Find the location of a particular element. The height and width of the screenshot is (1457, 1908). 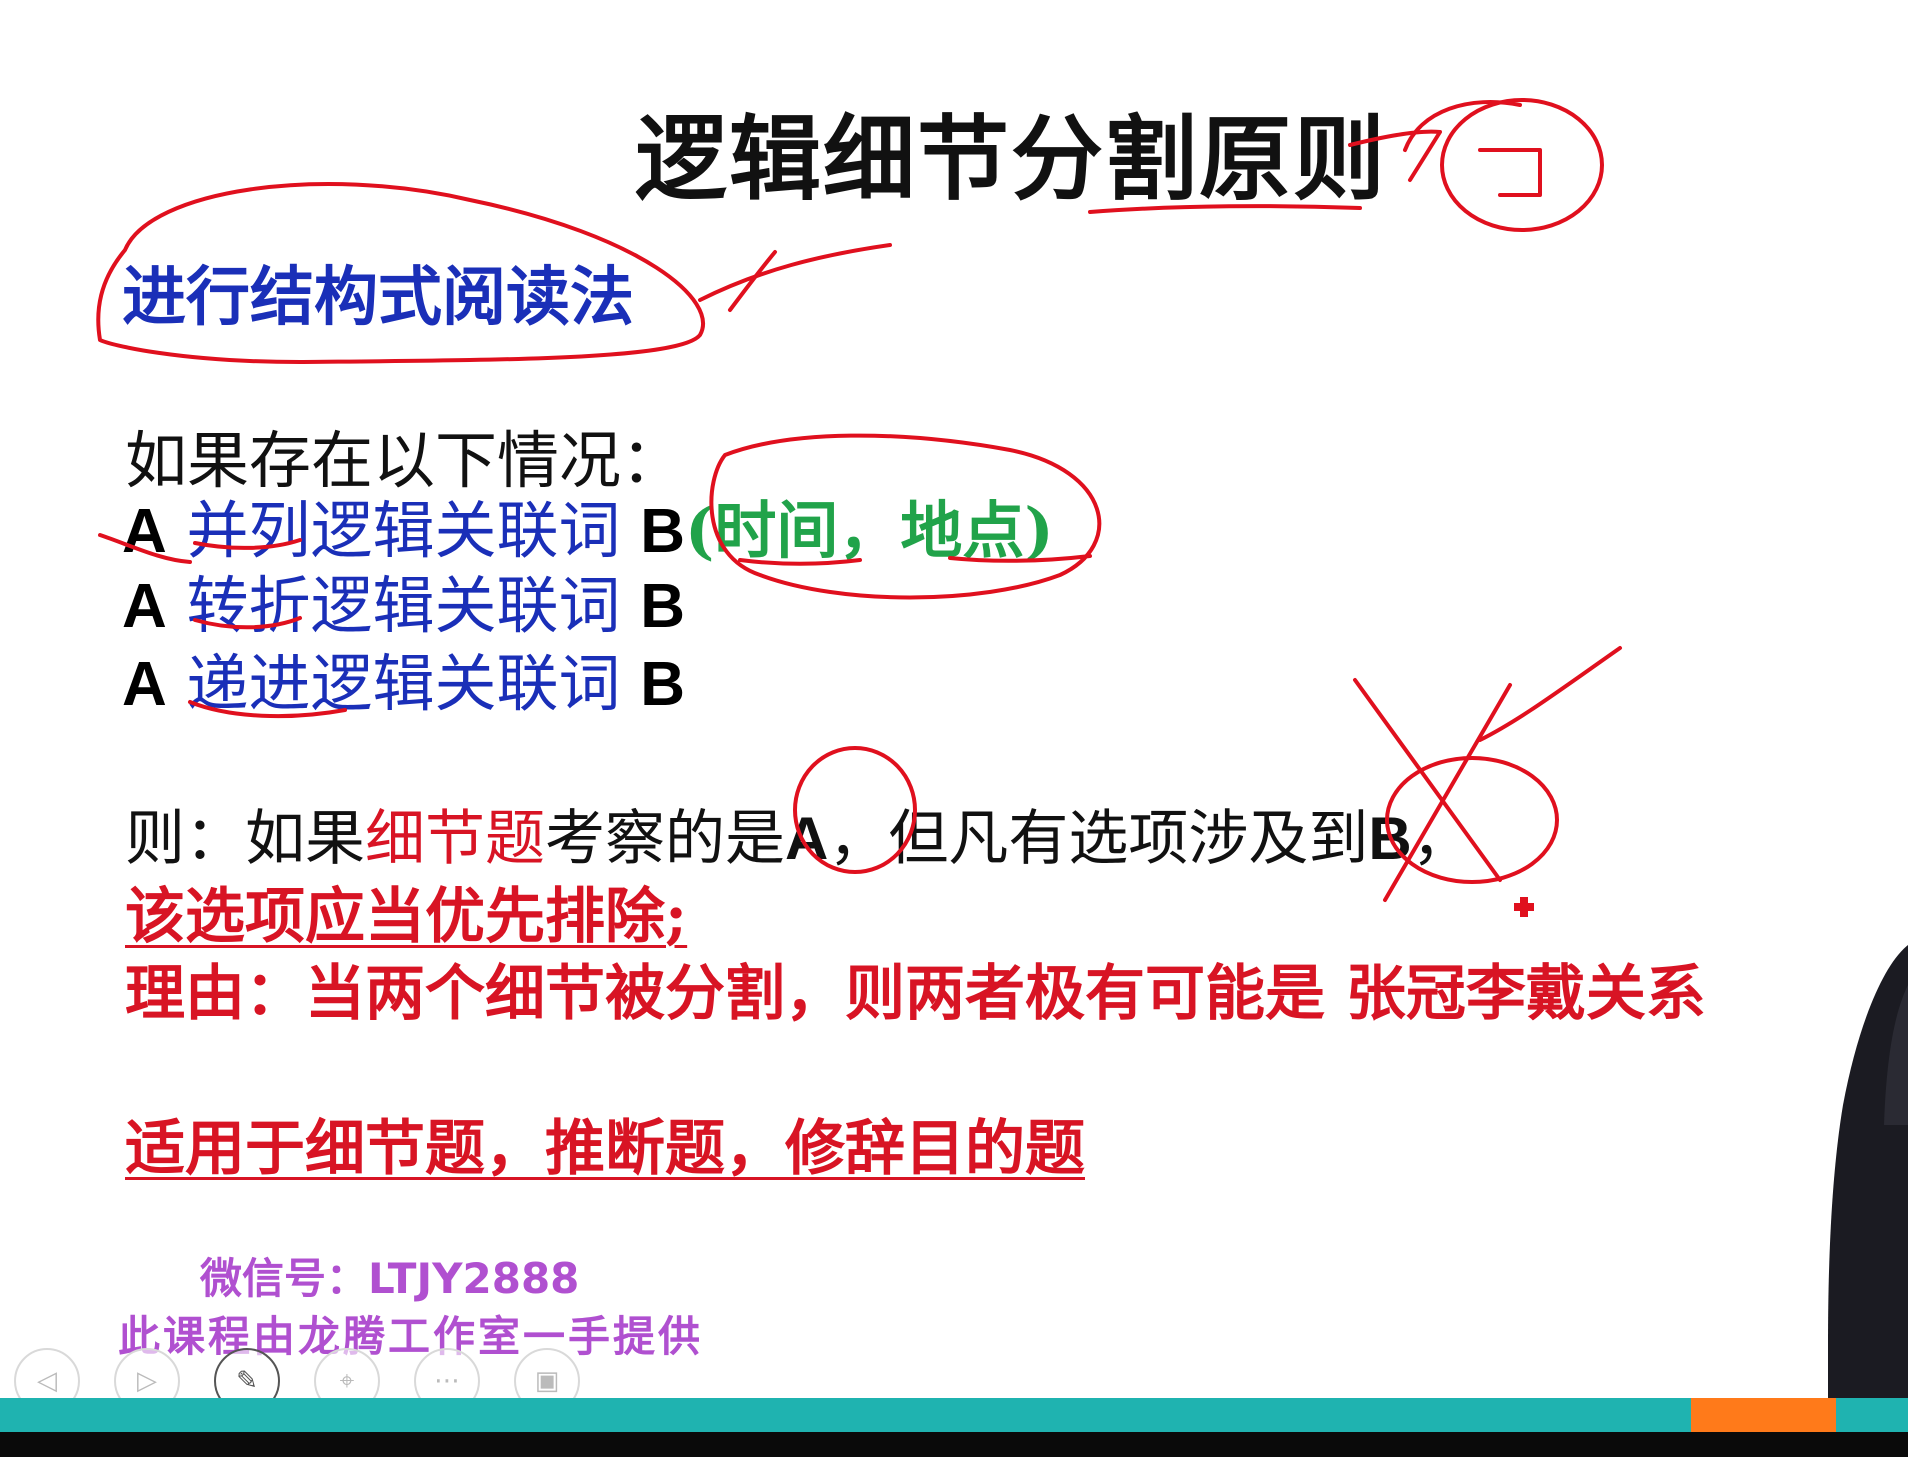

rule-prefix: 则：如果 is located at coordinates (245, 839).